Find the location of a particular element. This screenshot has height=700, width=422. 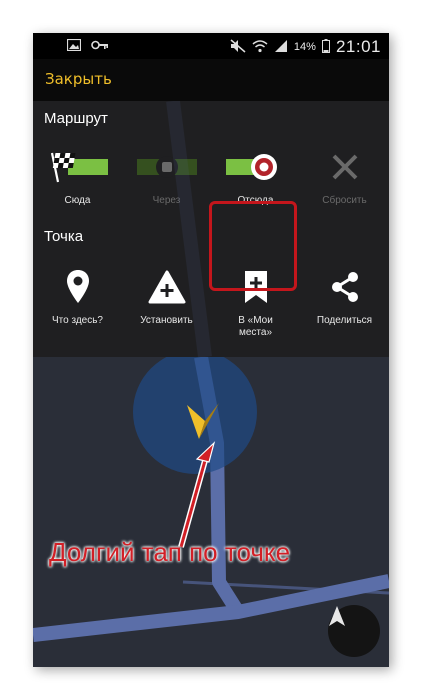

close-icon is located at coordinates (344, 167).